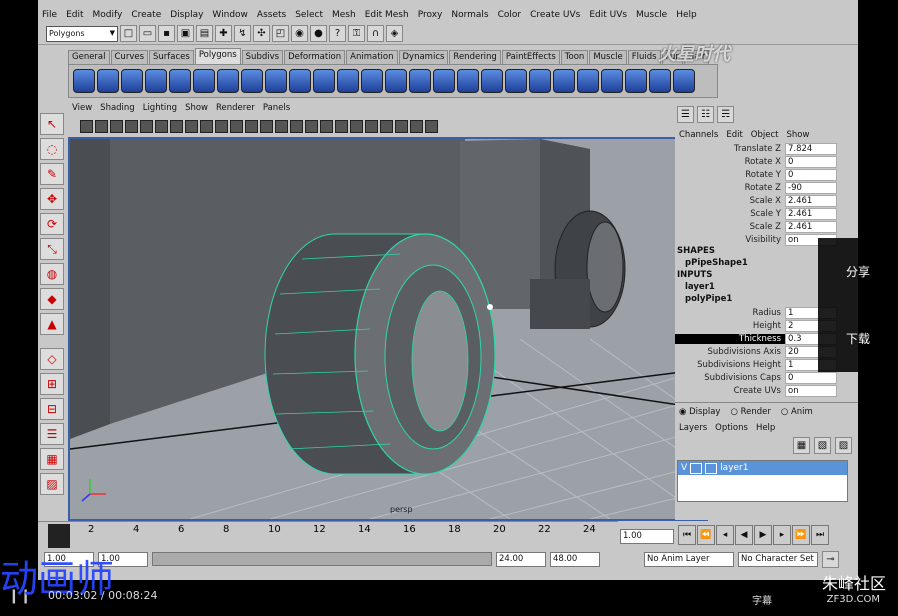  I want to click on channel-menu-channels: Channels, so click(698, 136).